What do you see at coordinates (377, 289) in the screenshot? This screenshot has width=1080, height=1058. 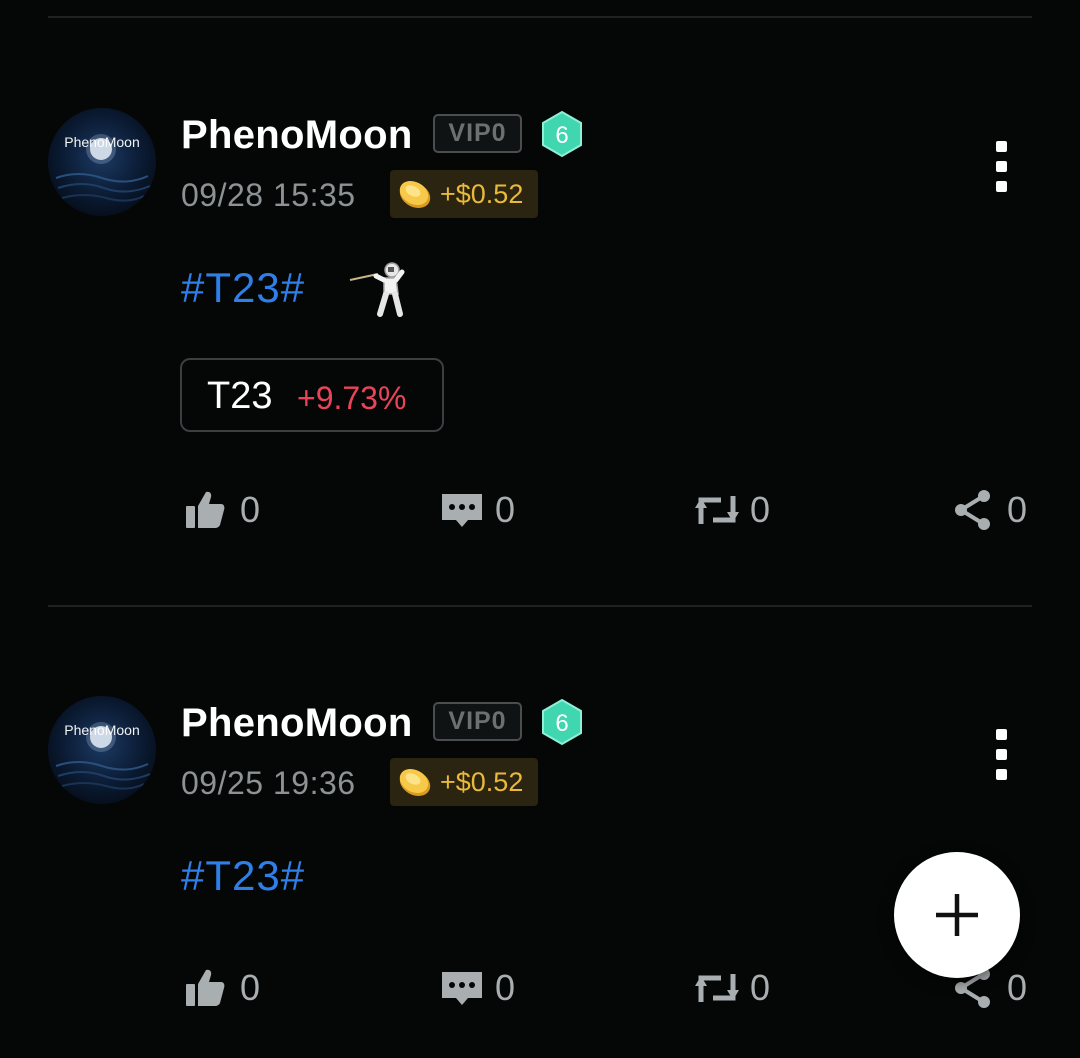 I see `fencer-icon` at bounding box center [377, 289].